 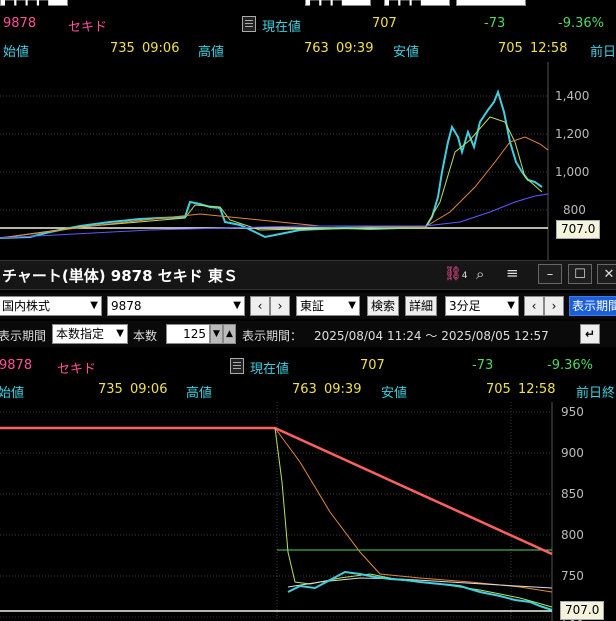 What do you see at coordinates (272, 336) in the screenshot?
I see `range-label: 表示期間：` at bounding box center [272, 336].